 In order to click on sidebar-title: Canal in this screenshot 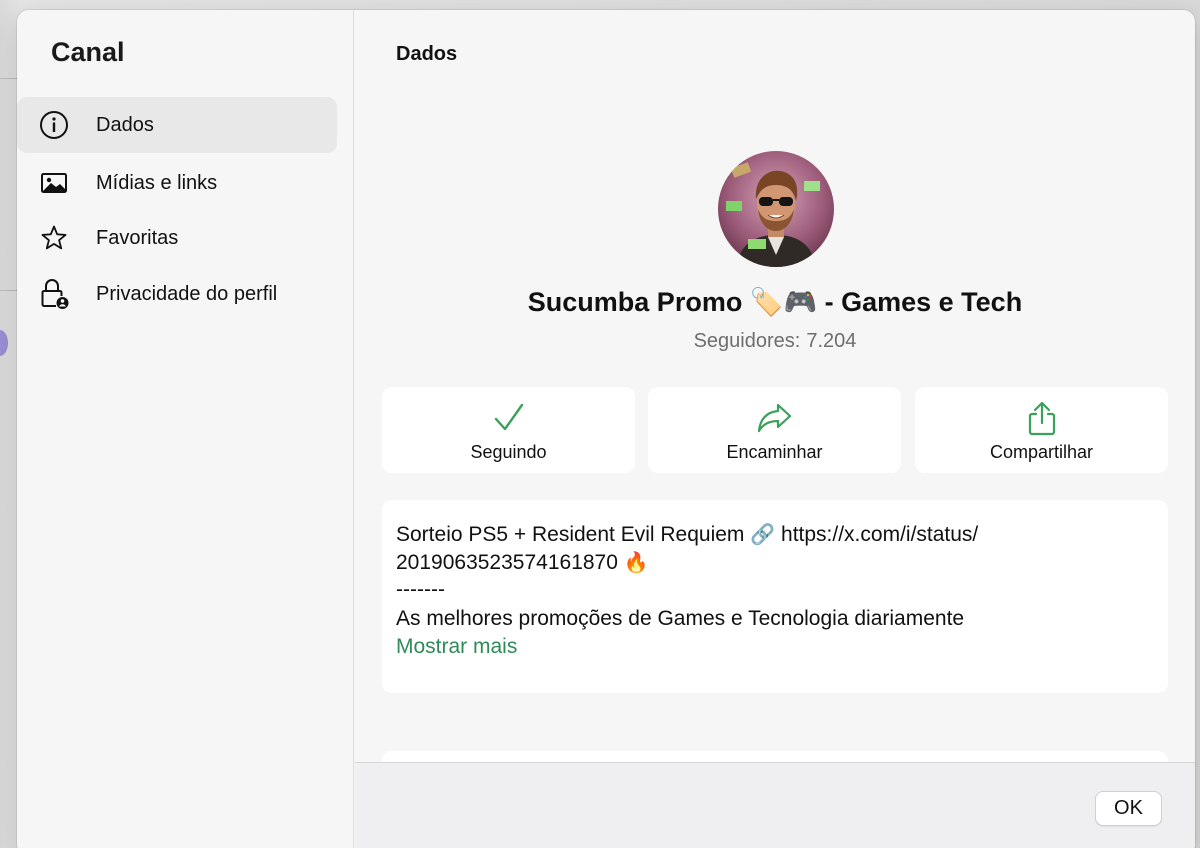, I will do `click(88, 52)`.